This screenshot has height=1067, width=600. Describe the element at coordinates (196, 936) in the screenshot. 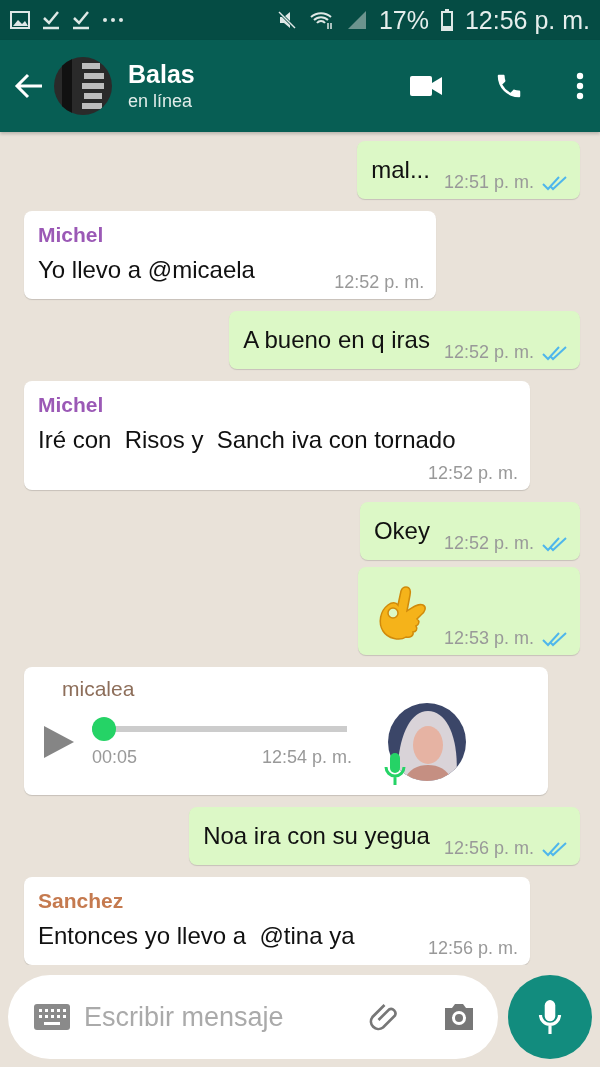

I see `message-text: Entonces yo llevo a @tina ya` at that location.